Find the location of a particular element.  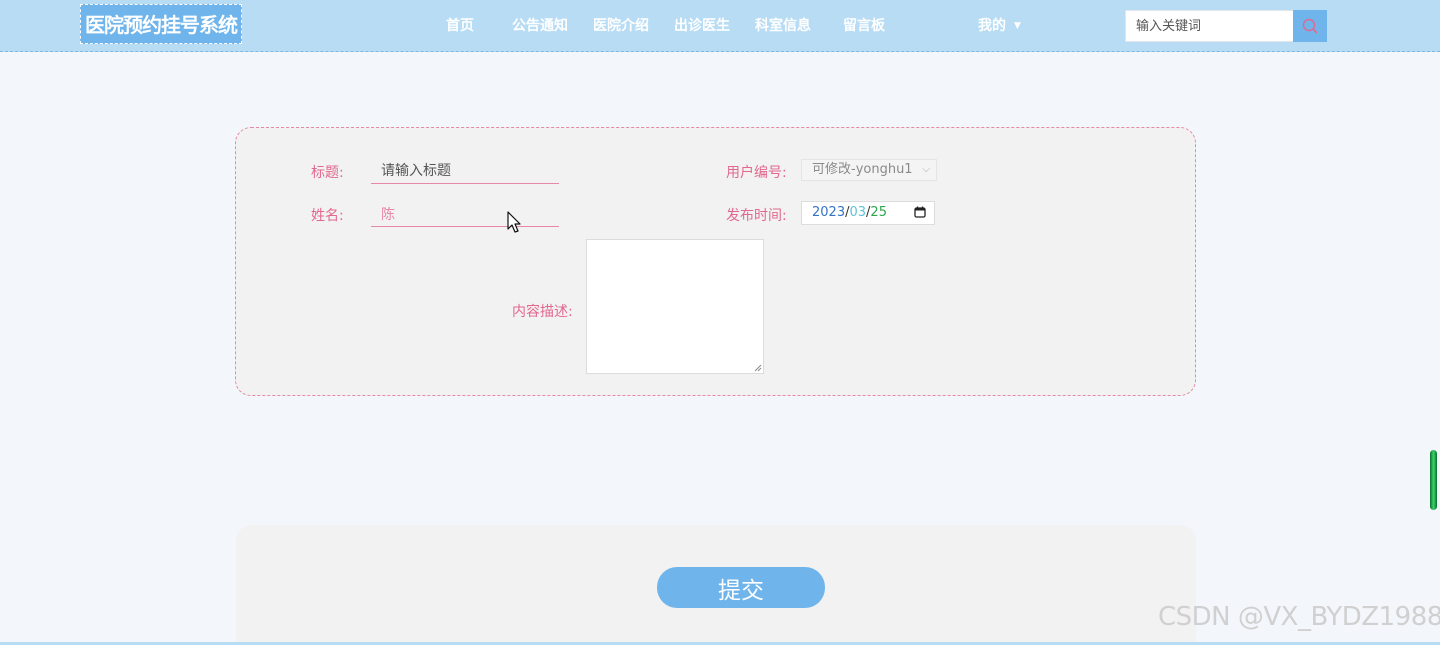

nav-departments: 科室信息 is located at coordinates (783, 26).